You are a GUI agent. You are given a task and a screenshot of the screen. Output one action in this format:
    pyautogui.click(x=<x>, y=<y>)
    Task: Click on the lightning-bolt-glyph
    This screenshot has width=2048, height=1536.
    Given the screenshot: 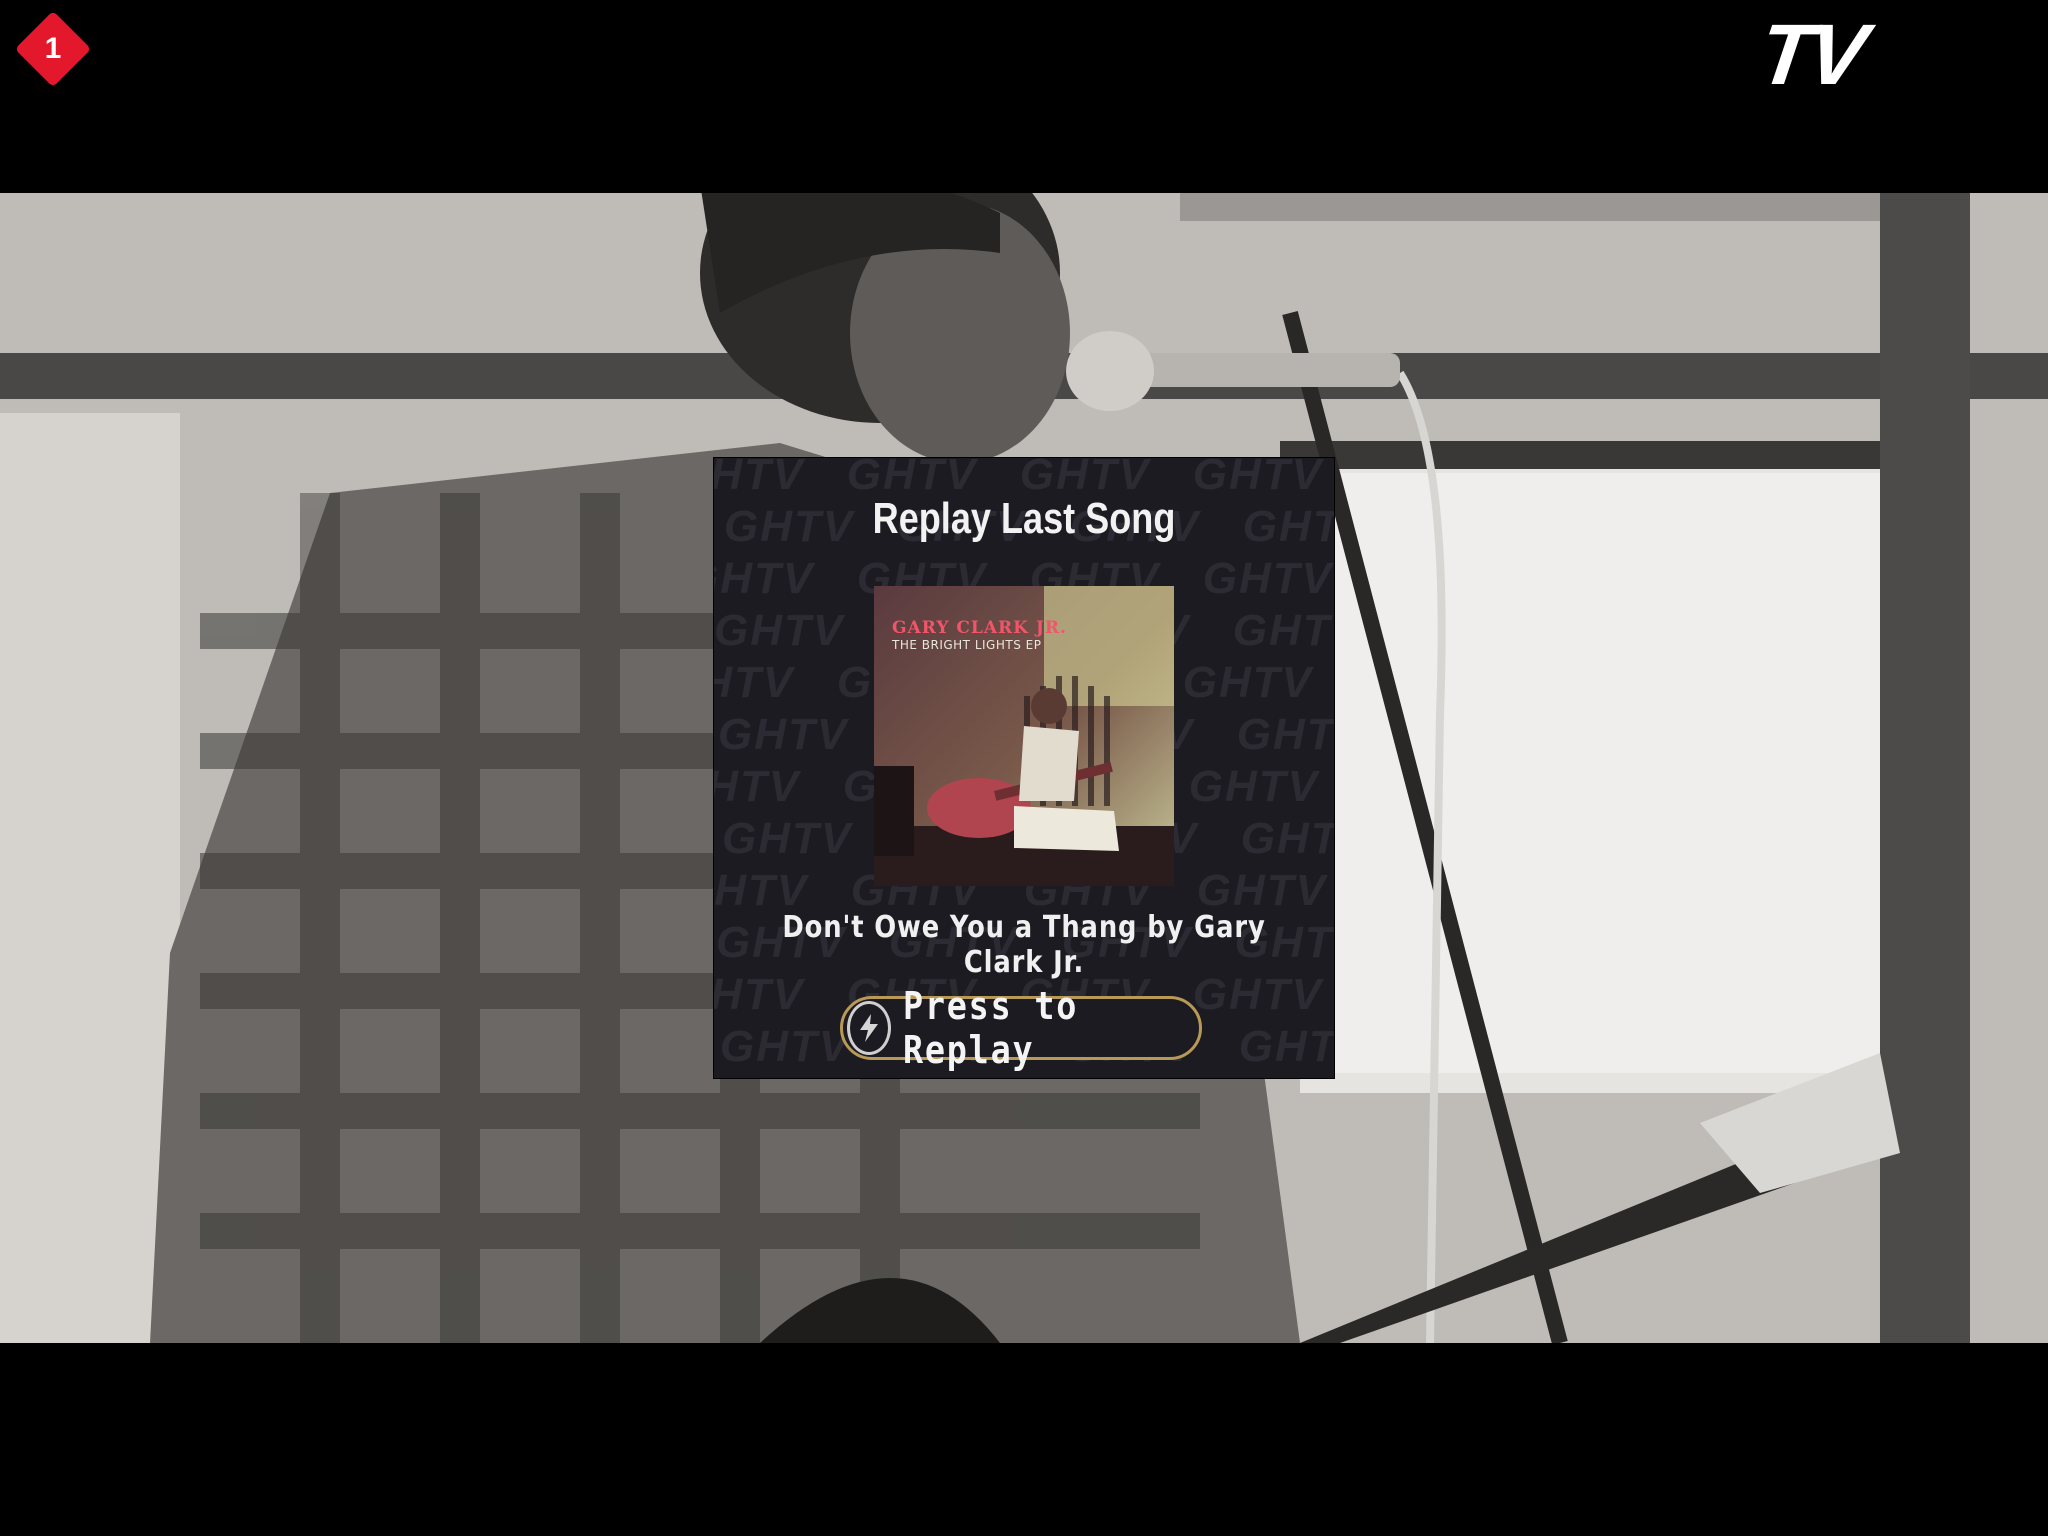 What is the action you would take?
    pyautogui.click(x=869, y=1028)
    